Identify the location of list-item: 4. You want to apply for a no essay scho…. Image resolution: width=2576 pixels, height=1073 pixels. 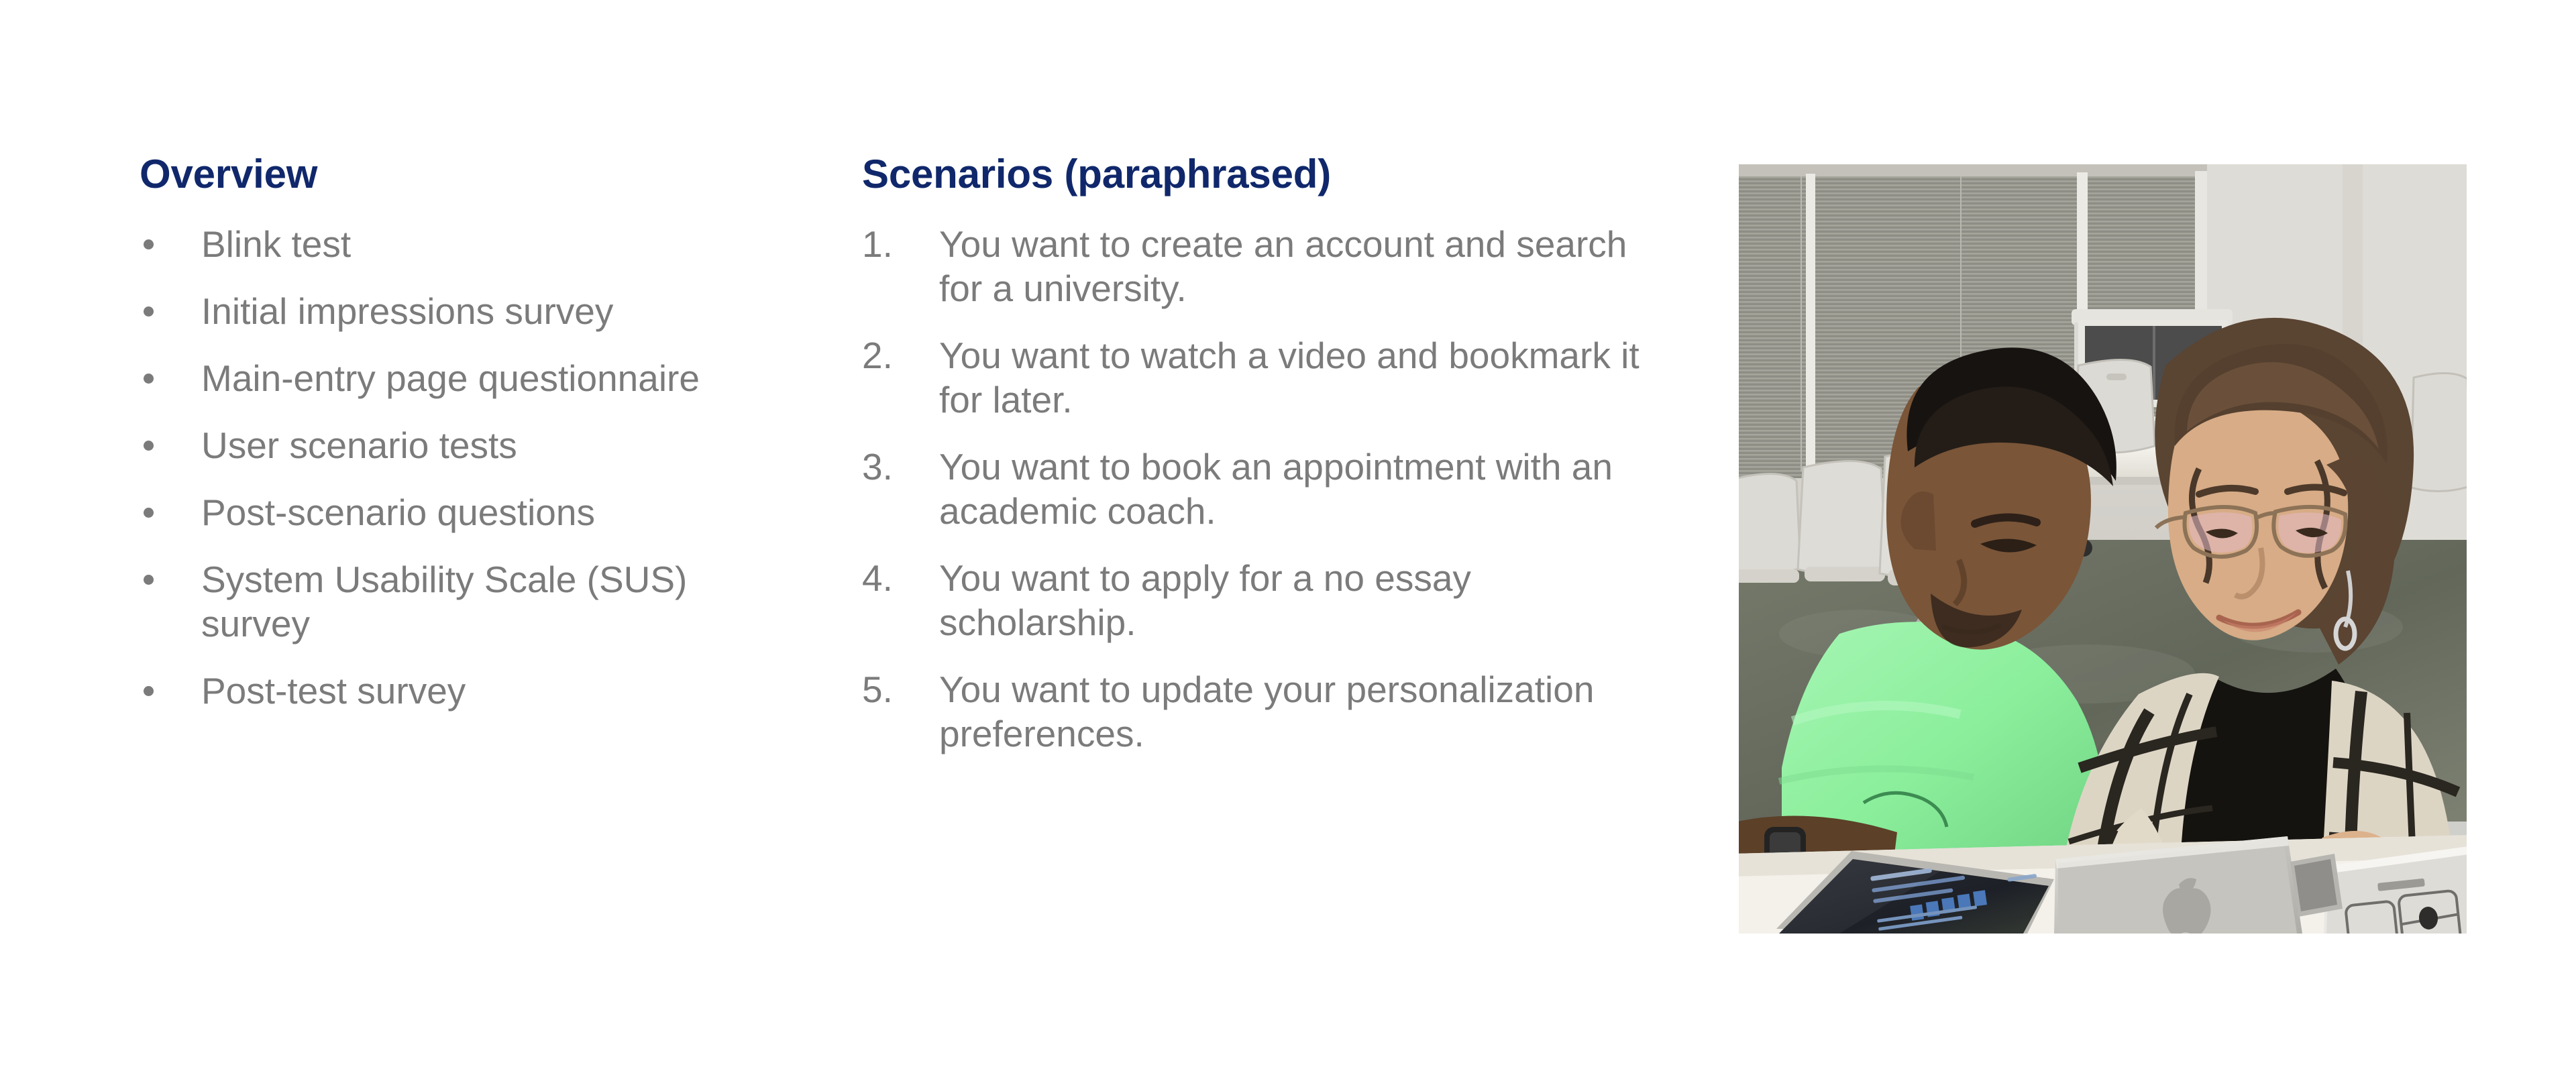
(1258, 600).